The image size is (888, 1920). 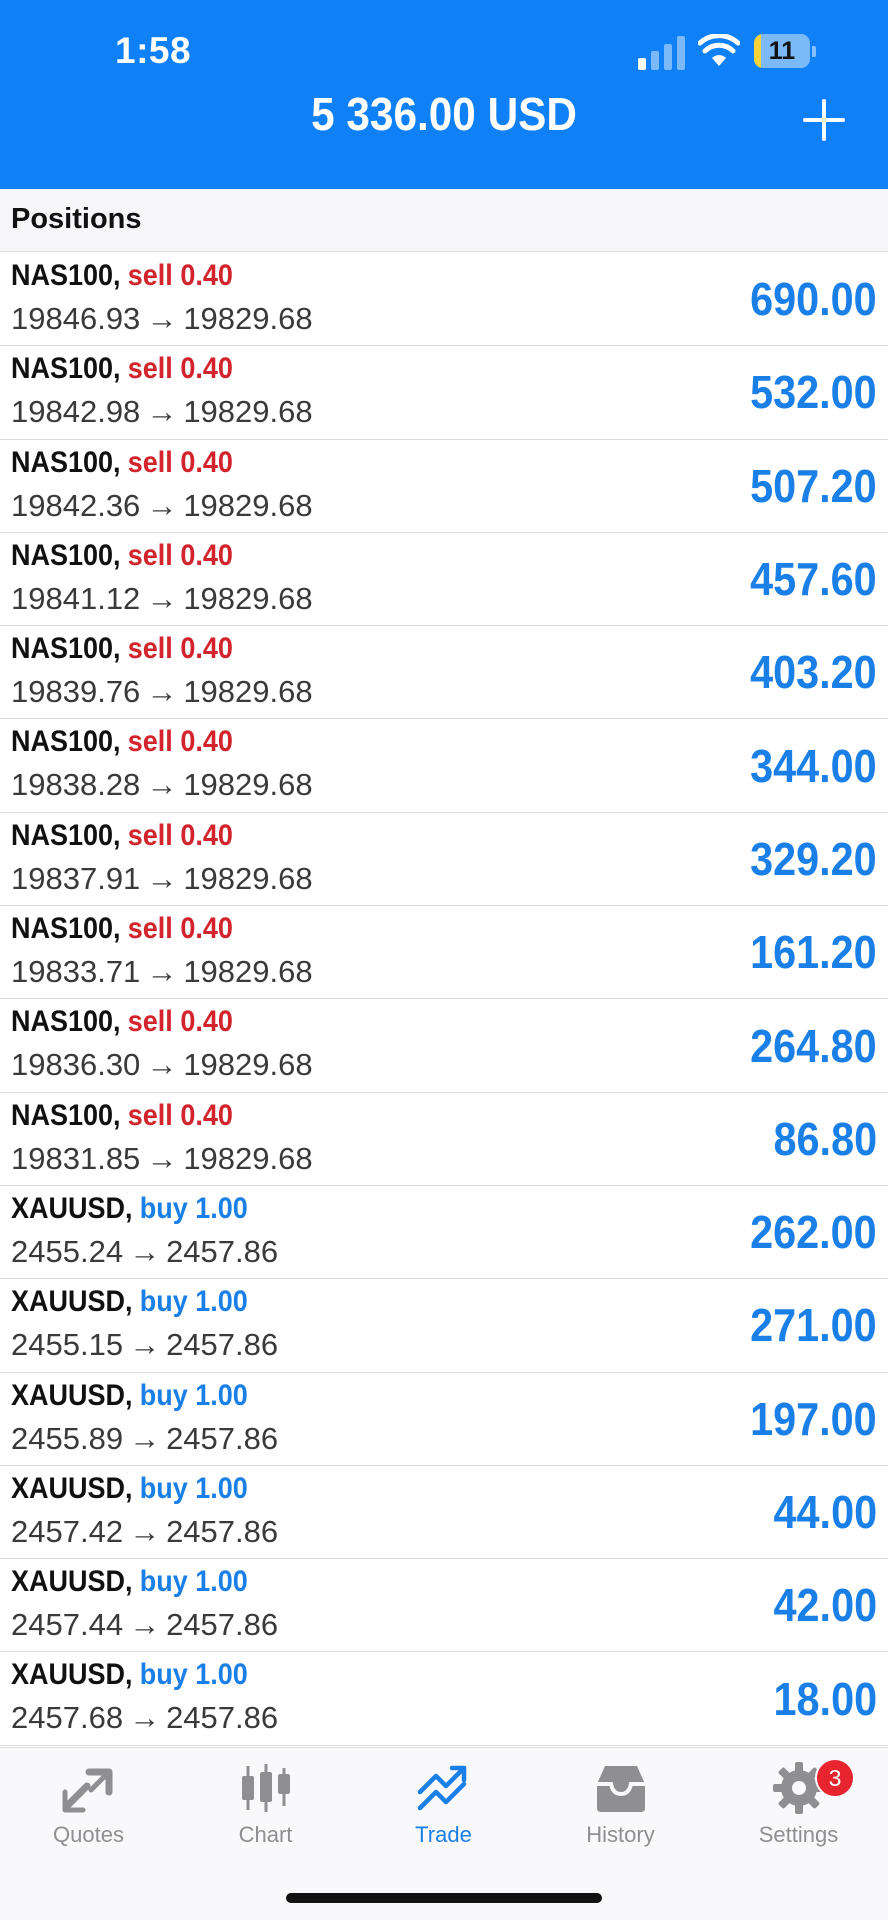 I want to click on open-price: 2455.15, so click(x=67, y=1345).